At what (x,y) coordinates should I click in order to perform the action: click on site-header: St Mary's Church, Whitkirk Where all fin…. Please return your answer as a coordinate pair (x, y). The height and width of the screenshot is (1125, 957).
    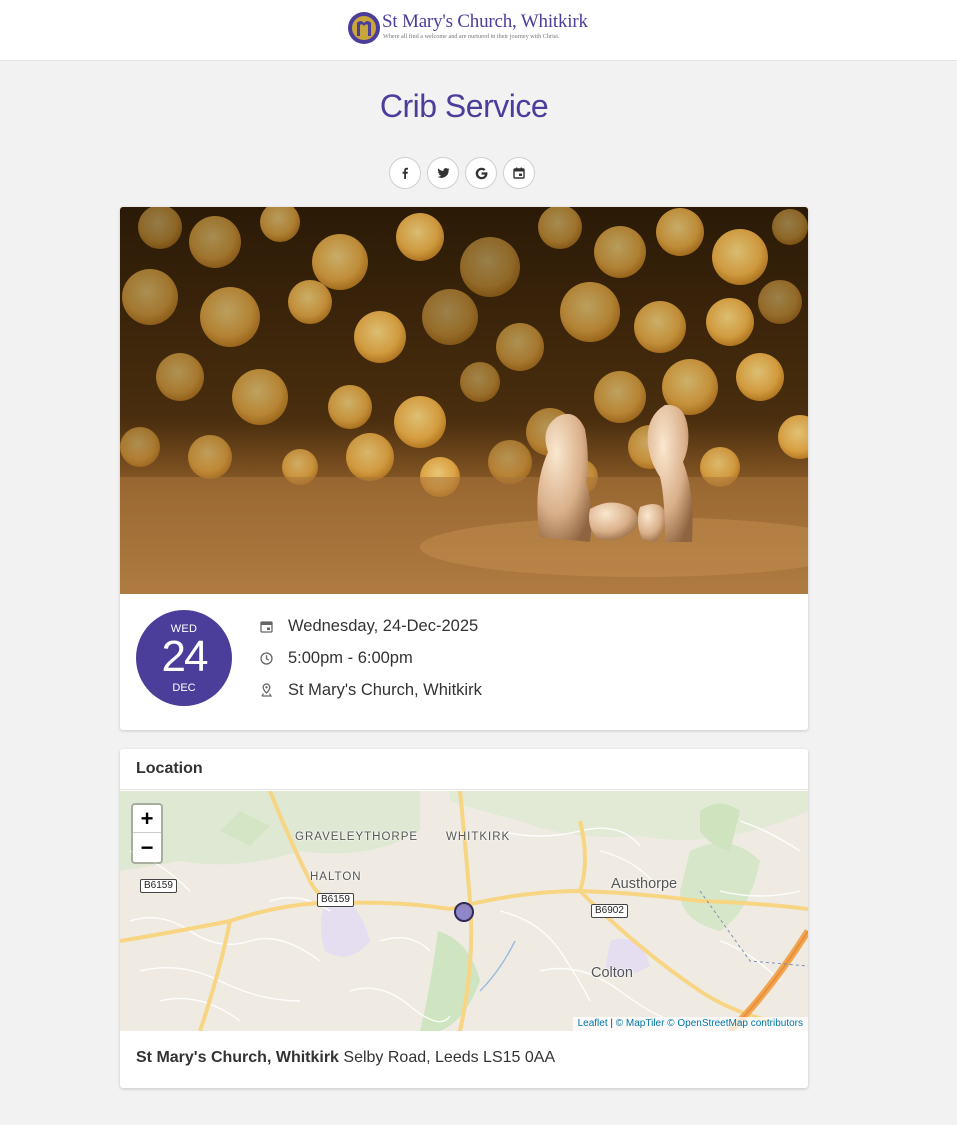
    Looking at the image, I should click on (478, 30).